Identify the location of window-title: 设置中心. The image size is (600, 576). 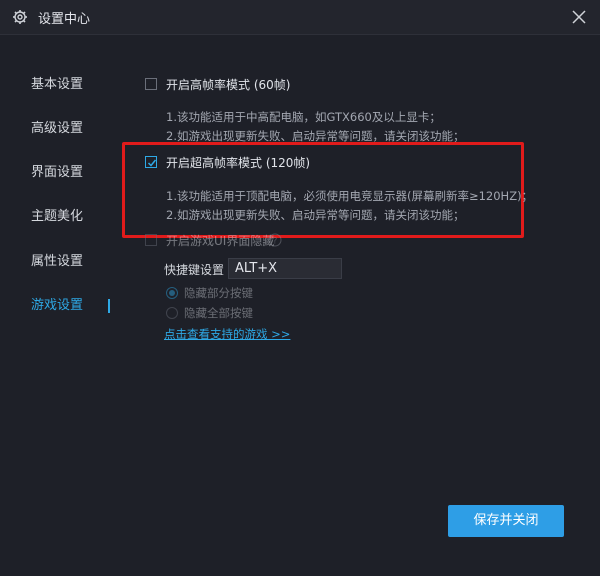
(64, 19).